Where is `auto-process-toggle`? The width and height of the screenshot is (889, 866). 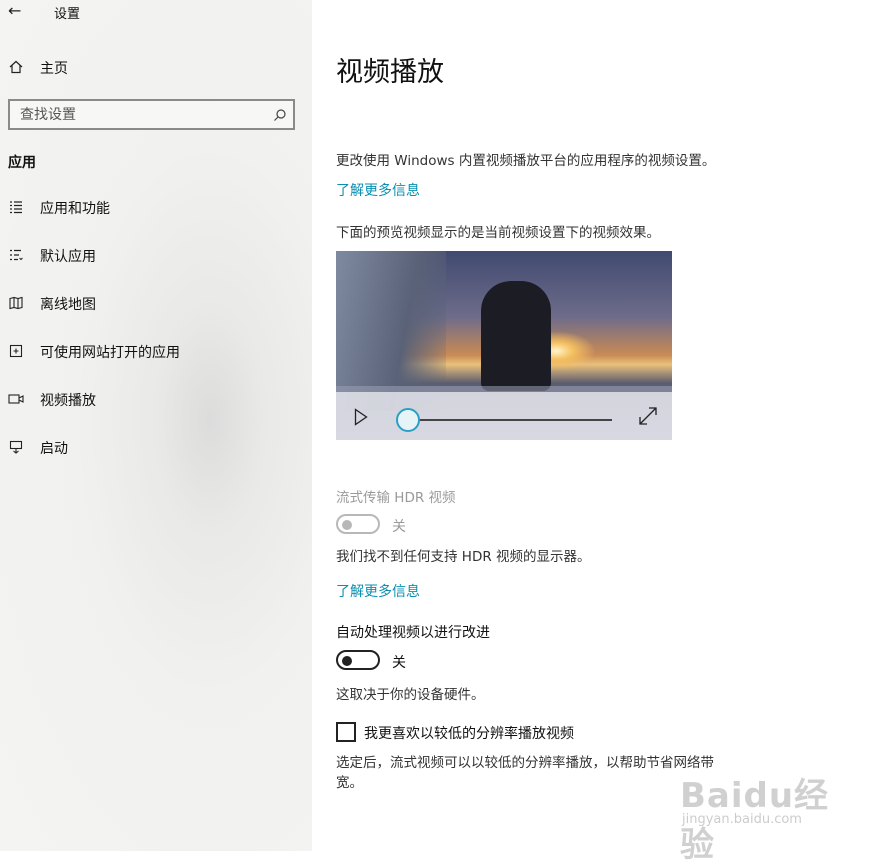
auto-process-toggle is located at coordinates (358, 660).